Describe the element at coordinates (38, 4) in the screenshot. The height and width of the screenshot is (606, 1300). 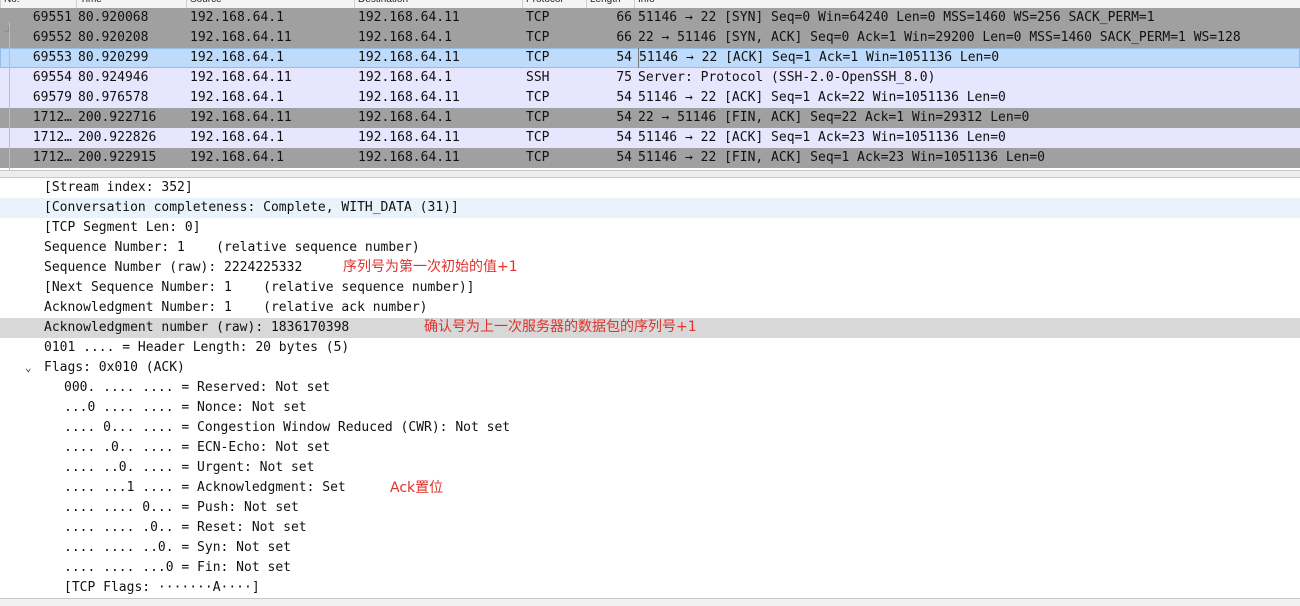
I see `column-no: No.` at that location.